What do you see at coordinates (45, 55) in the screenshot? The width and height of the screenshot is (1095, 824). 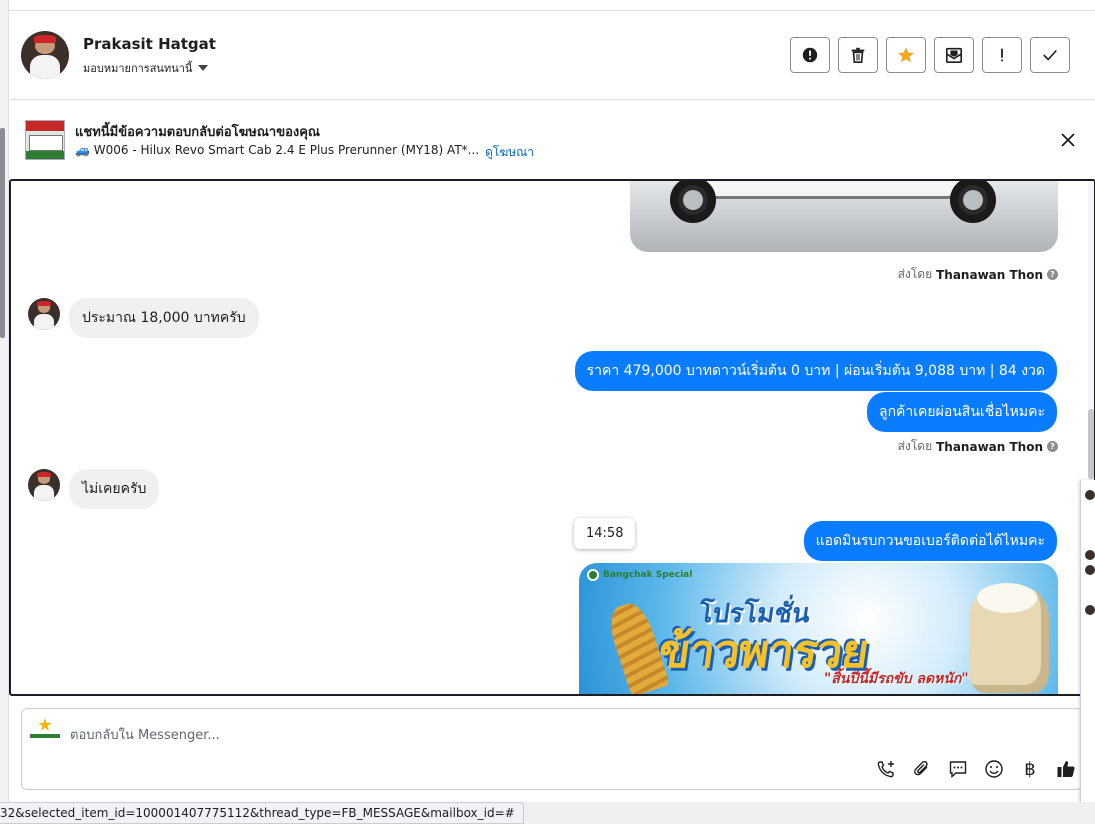 I see `contact-avatar` at bounding box center [45, 55].